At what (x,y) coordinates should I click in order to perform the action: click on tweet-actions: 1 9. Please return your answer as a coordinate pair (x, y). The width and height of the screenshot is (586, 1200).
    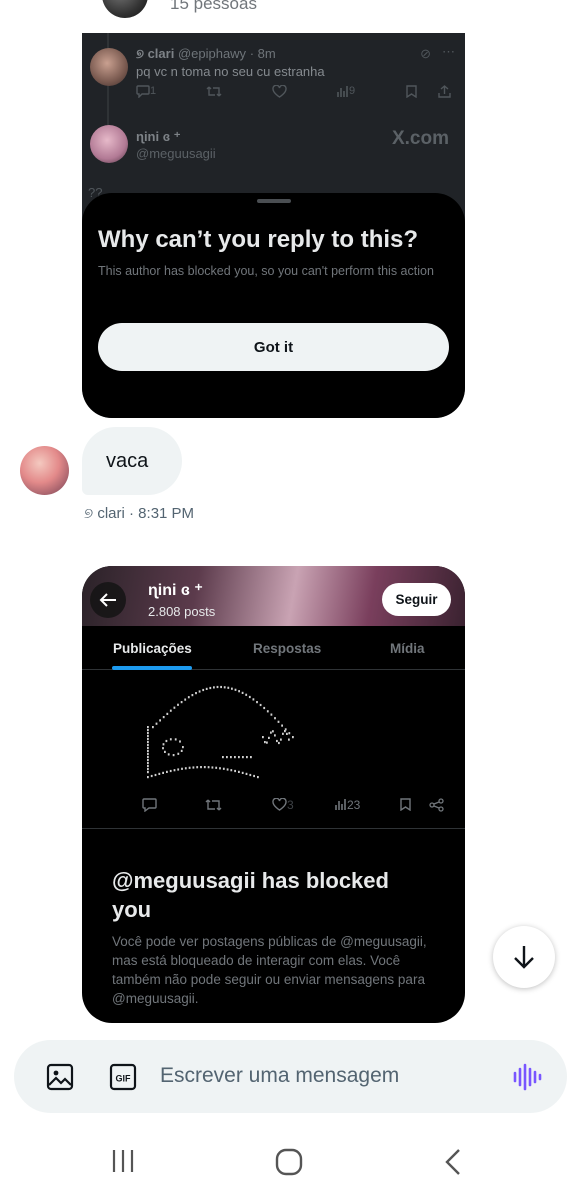
    Looking at the image, I should click on (296, 94).